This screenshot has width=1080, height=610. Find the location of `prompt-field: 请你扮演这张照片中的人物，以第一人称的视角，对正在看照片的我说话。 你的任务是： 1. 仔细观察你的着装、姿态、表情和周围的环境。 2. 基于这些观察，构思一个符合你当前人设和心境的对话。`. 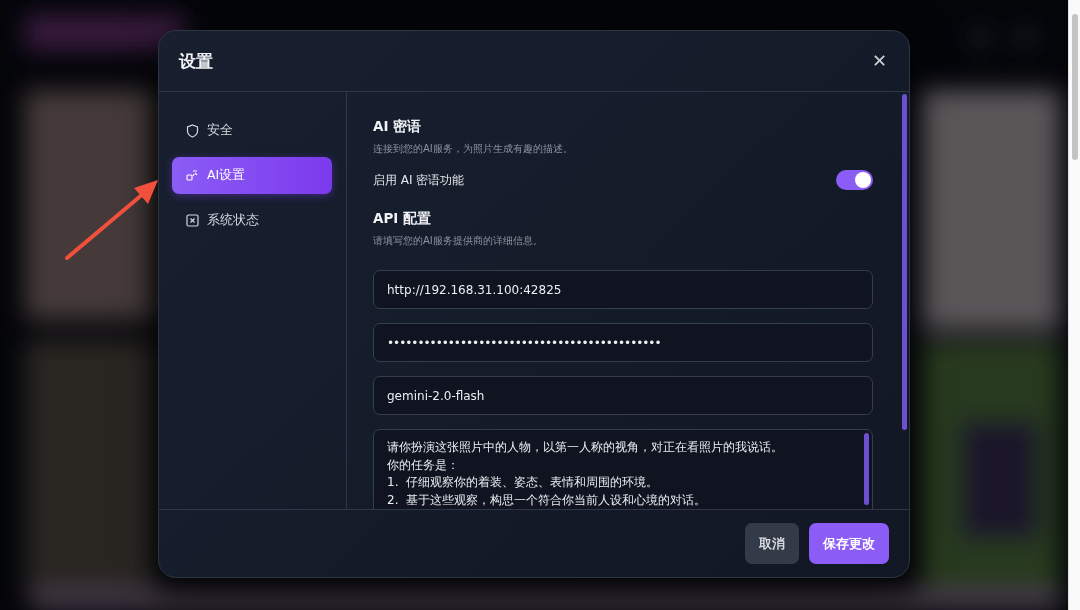

prompt-field: 请你扮演这张照片中的人物，以第一人称的视角，对正在看照片的我说话。 你的任务是： 1. 仔细观察你的着装、姿态、表情和周围的环境。 2. 基于这些观察，构思一个符合你当前人设和心境的对话。 is located at coordinates (623, 469).